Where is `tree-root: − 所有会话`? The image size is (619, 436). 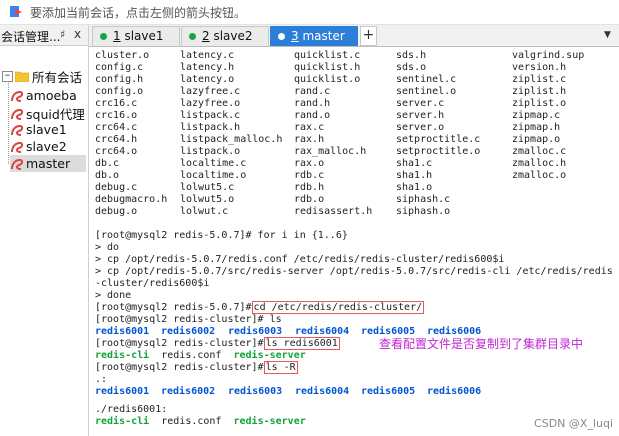 tree-root: − 所有会话 is located at coordinates (42, 76).